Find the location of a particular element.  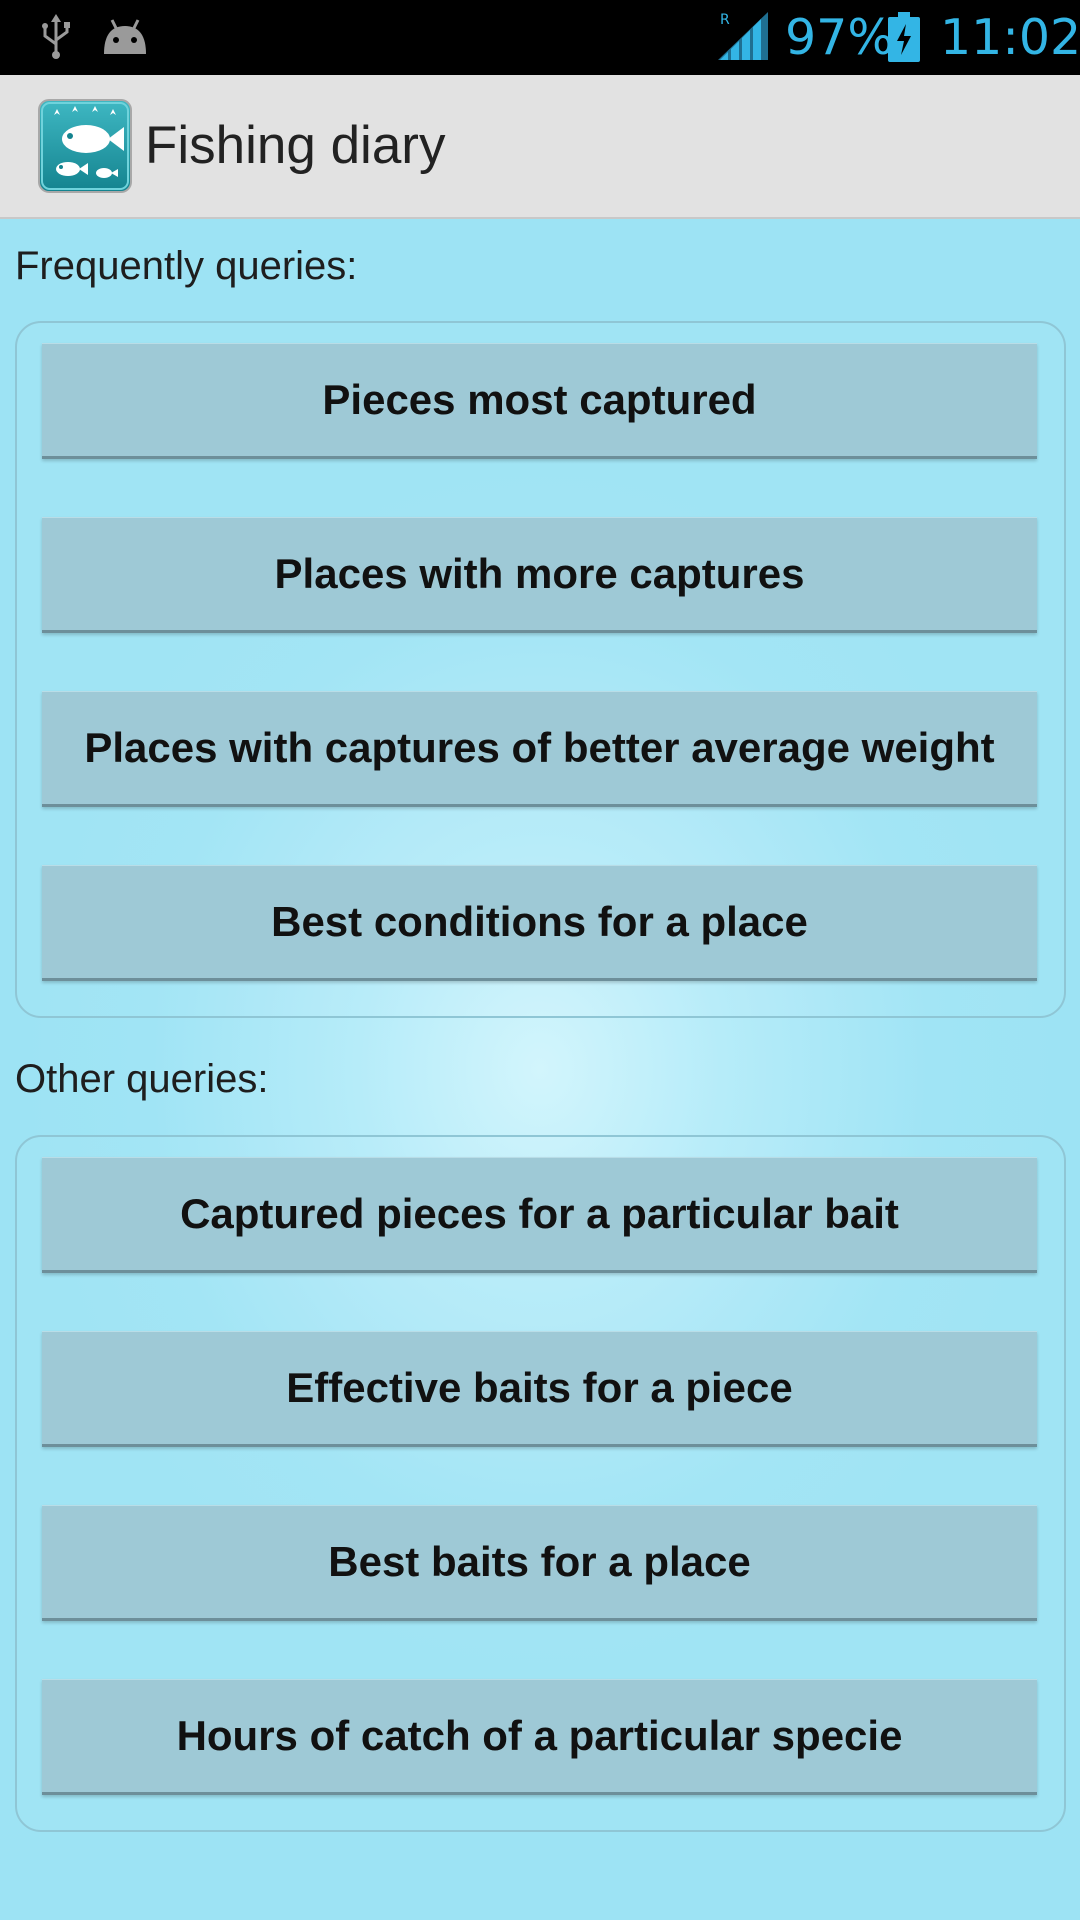

action-bar: Fishing diary is located at coordinates (540, 147).